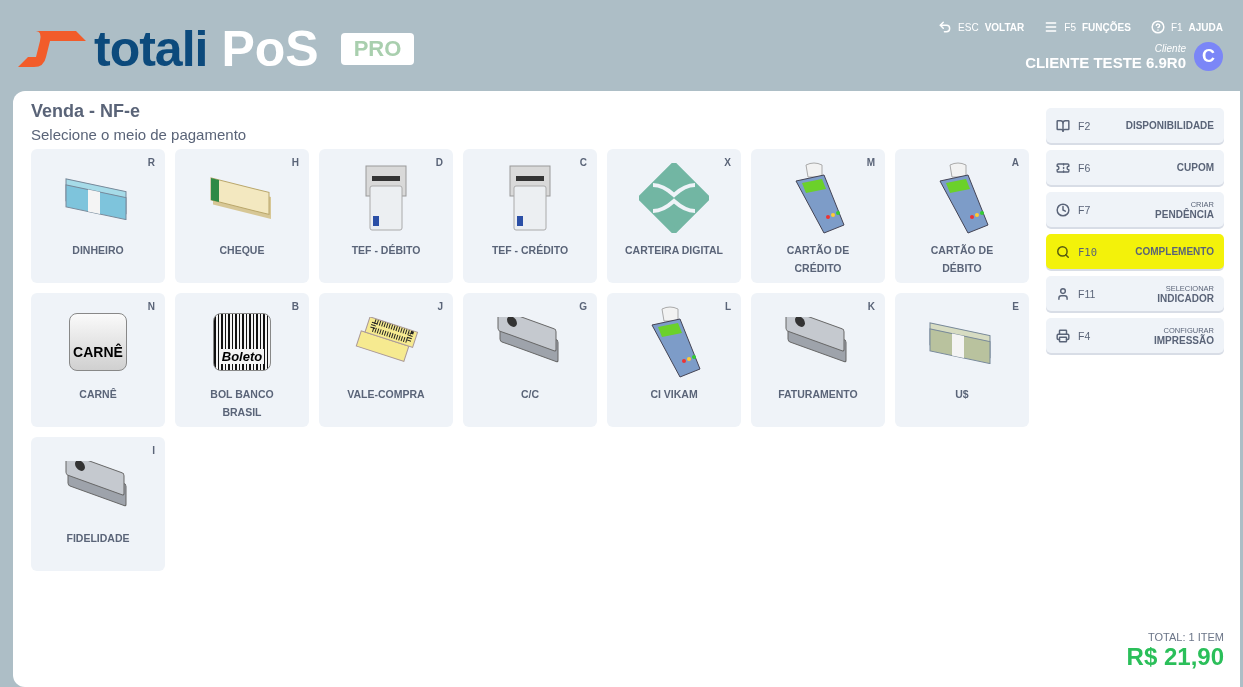 The image size is (1243, 687). I want to click on payment-label: DINHEIRO, so click(98, 250).